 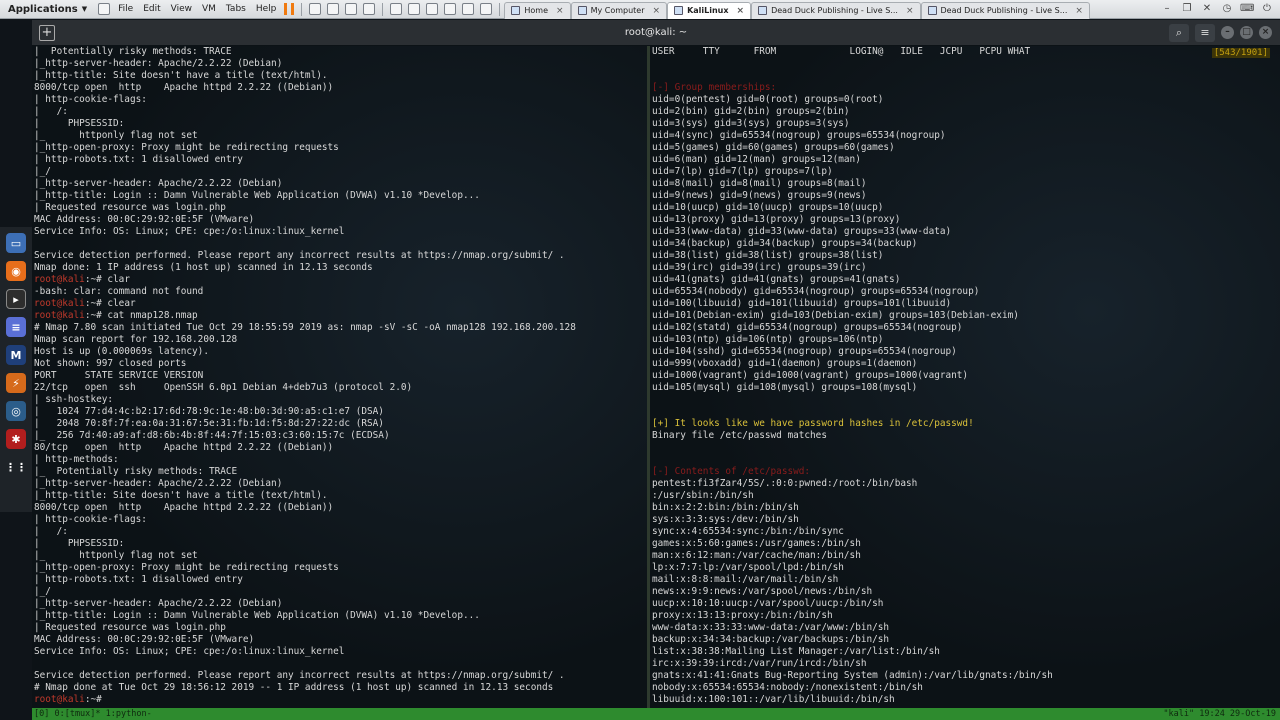 I want to click on terminal-line: uid=39(irc) gid=39(irc) groups=39(irc), so click(x=966, y=268).